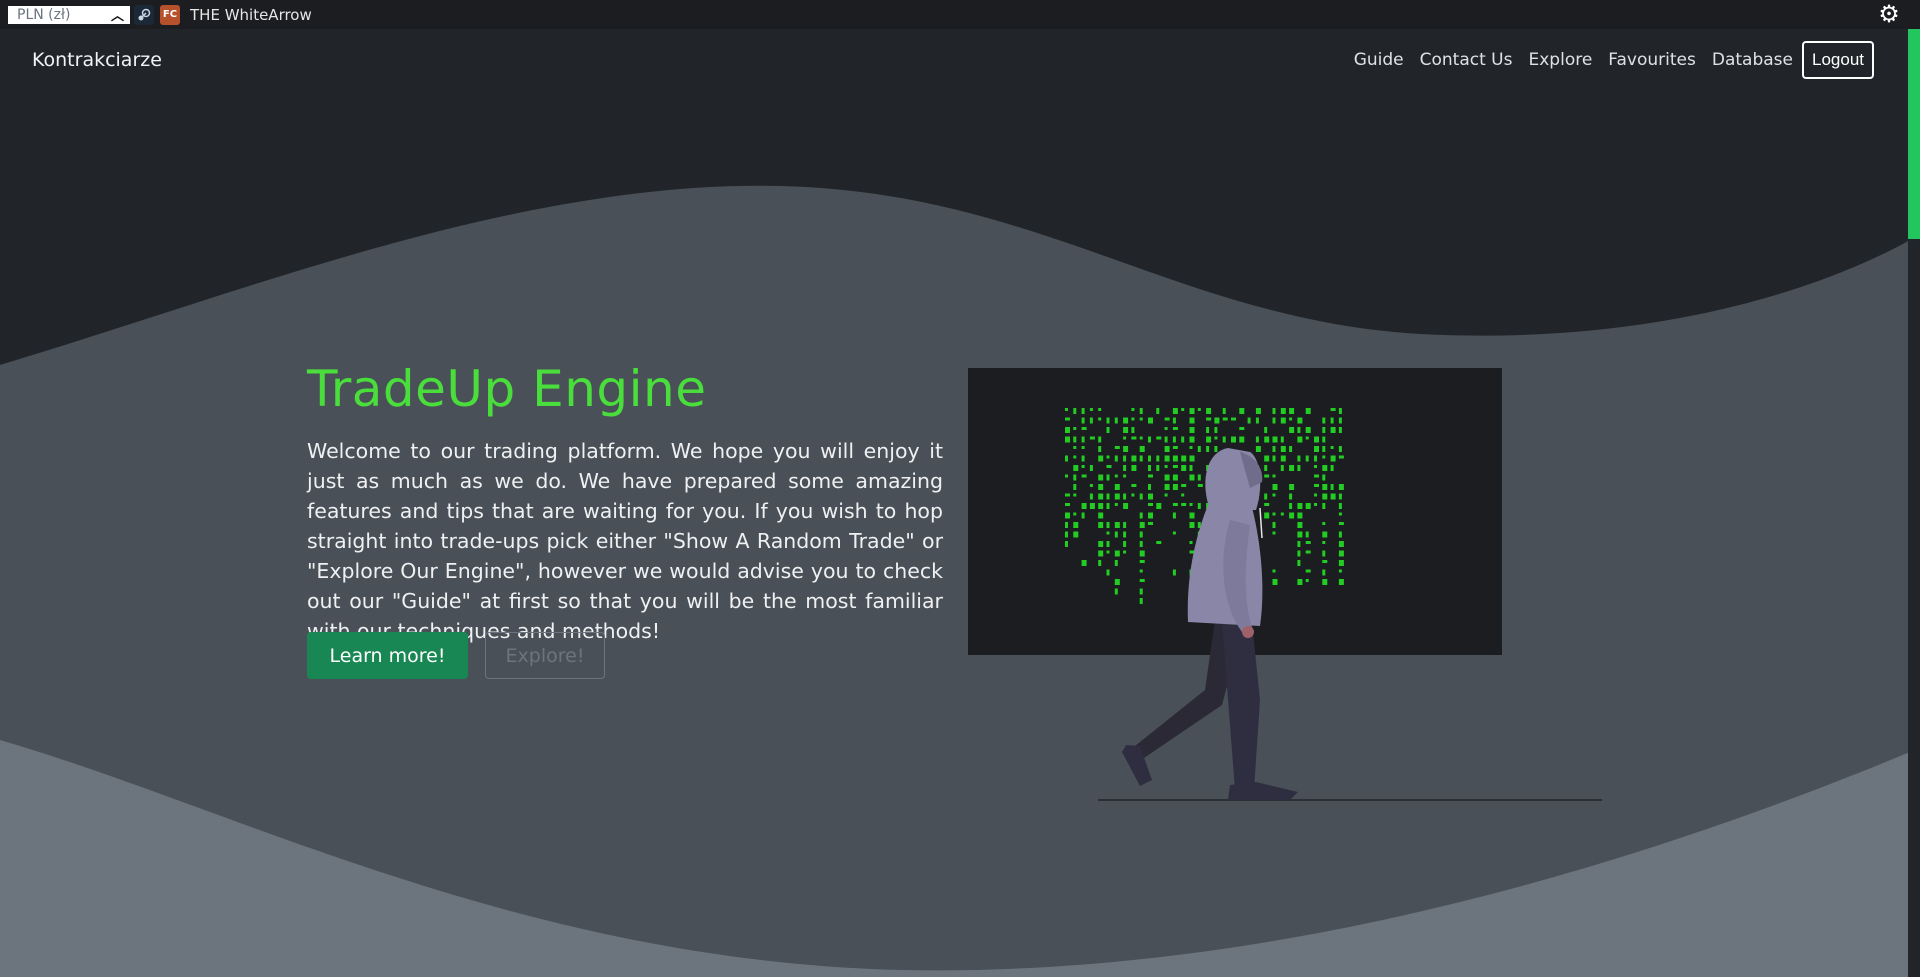 The image size is (1920, 977). What do you see at coordinates (251, 15) in the screenshot?
I see `steam-username: THE WhiteArrow` at bounding box center [251, 15].